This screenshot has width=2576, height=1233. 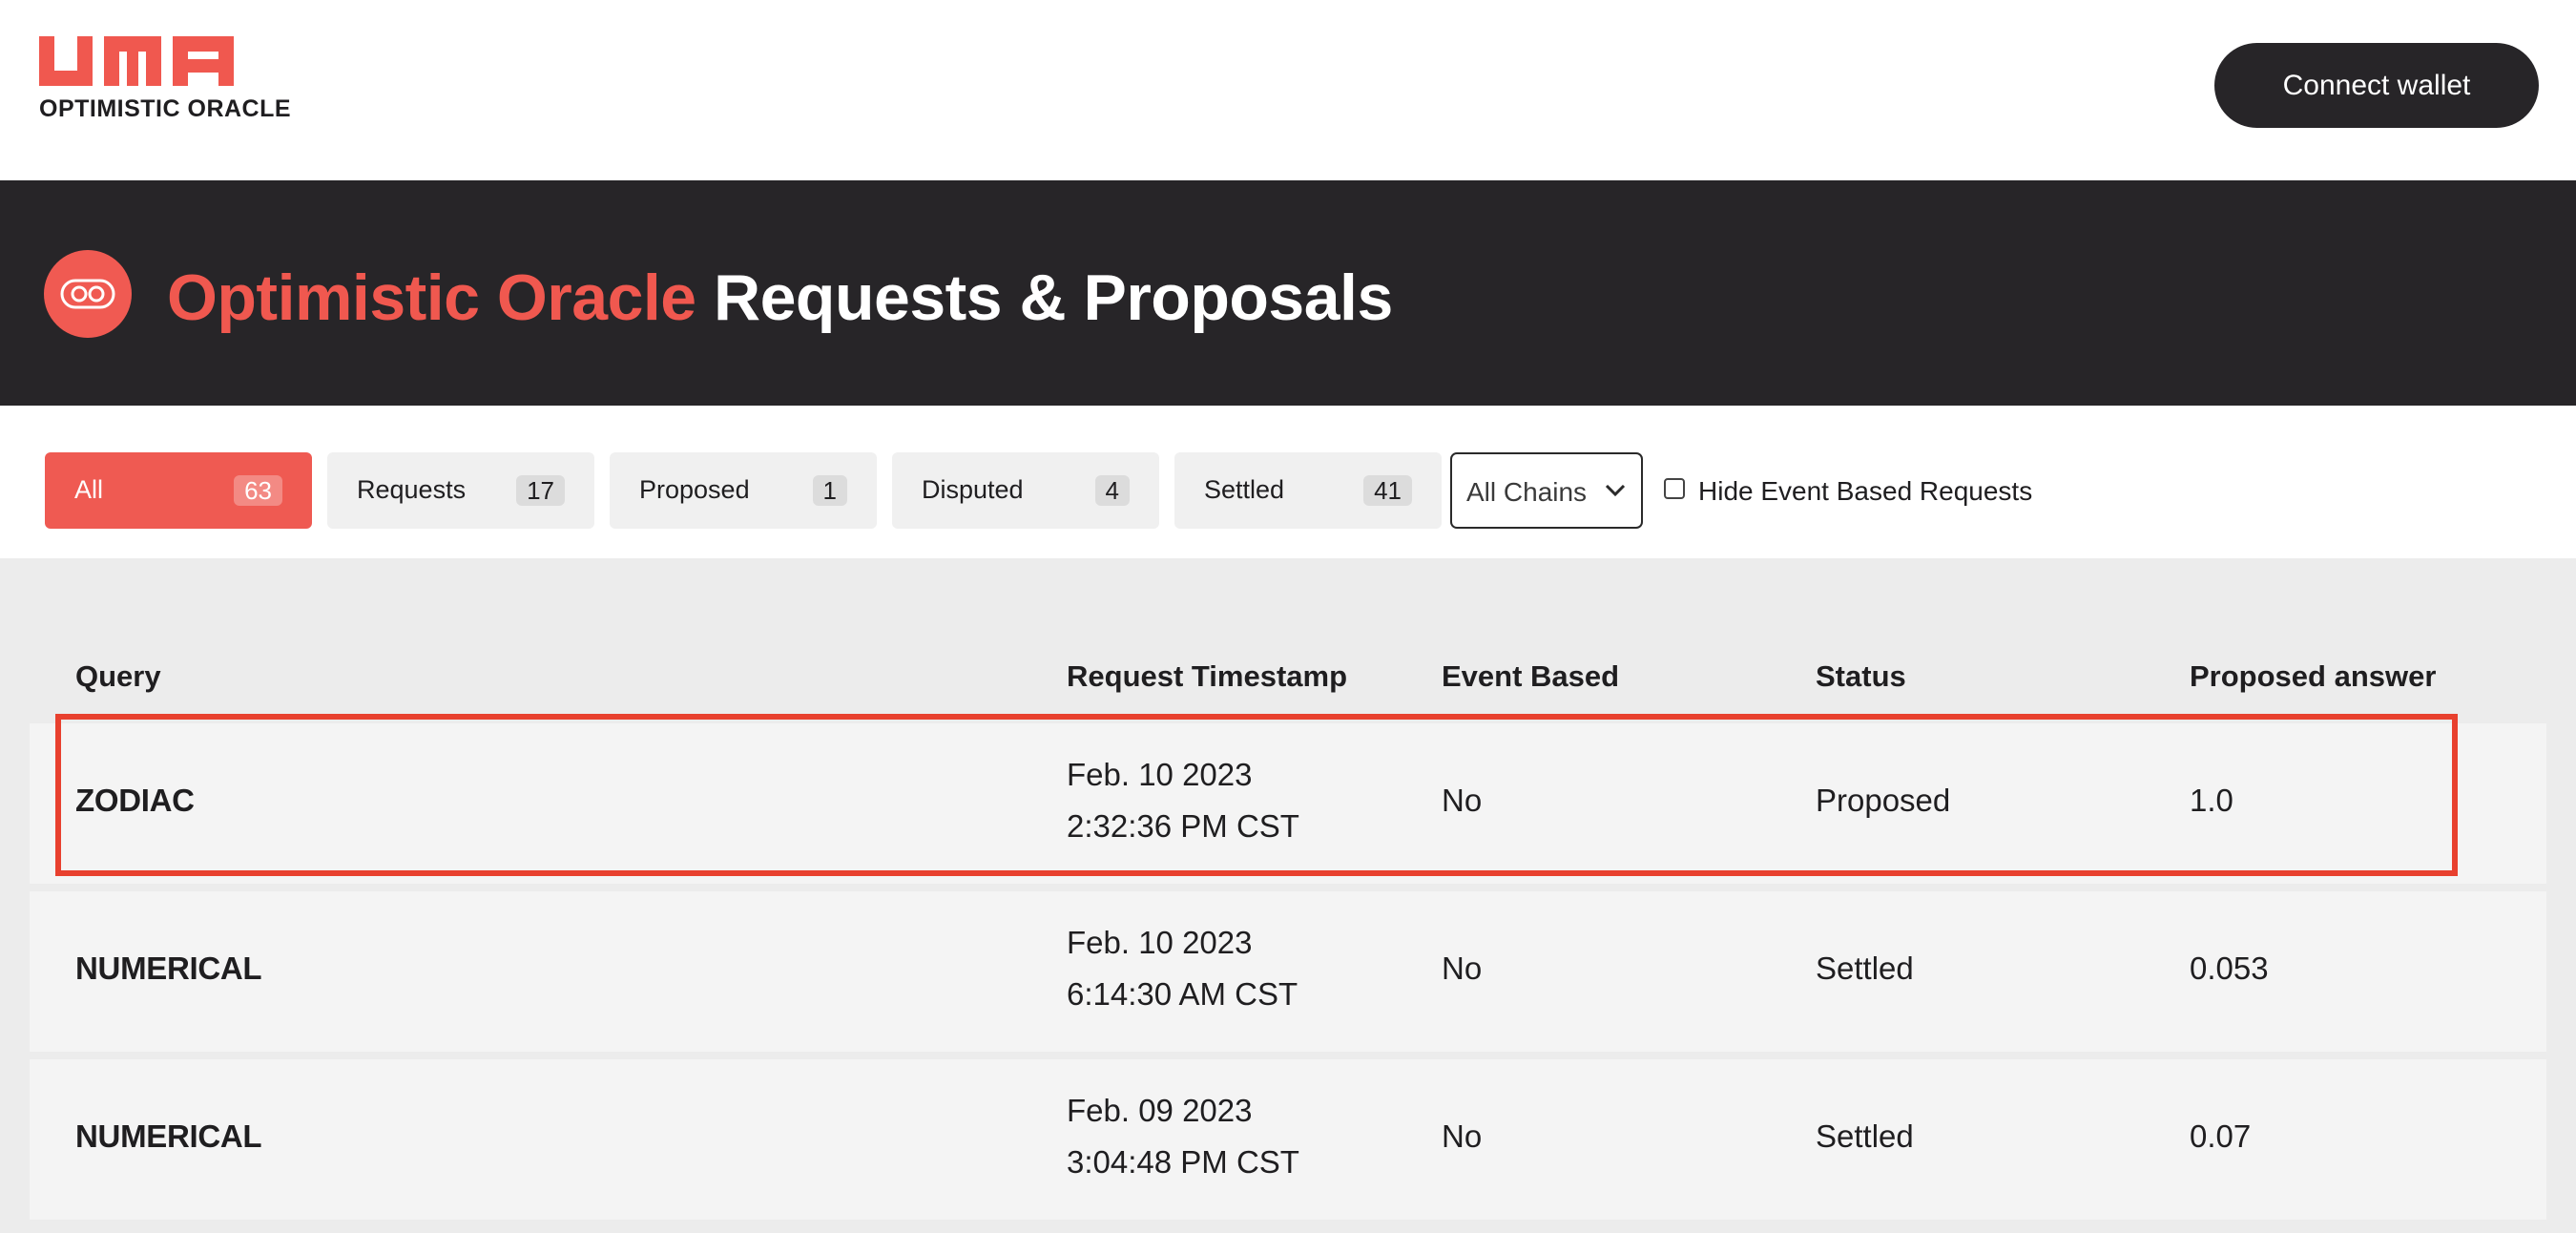 I want to click on filter-tab-disputed: Disputed 4, so click(x=1025, y=490).